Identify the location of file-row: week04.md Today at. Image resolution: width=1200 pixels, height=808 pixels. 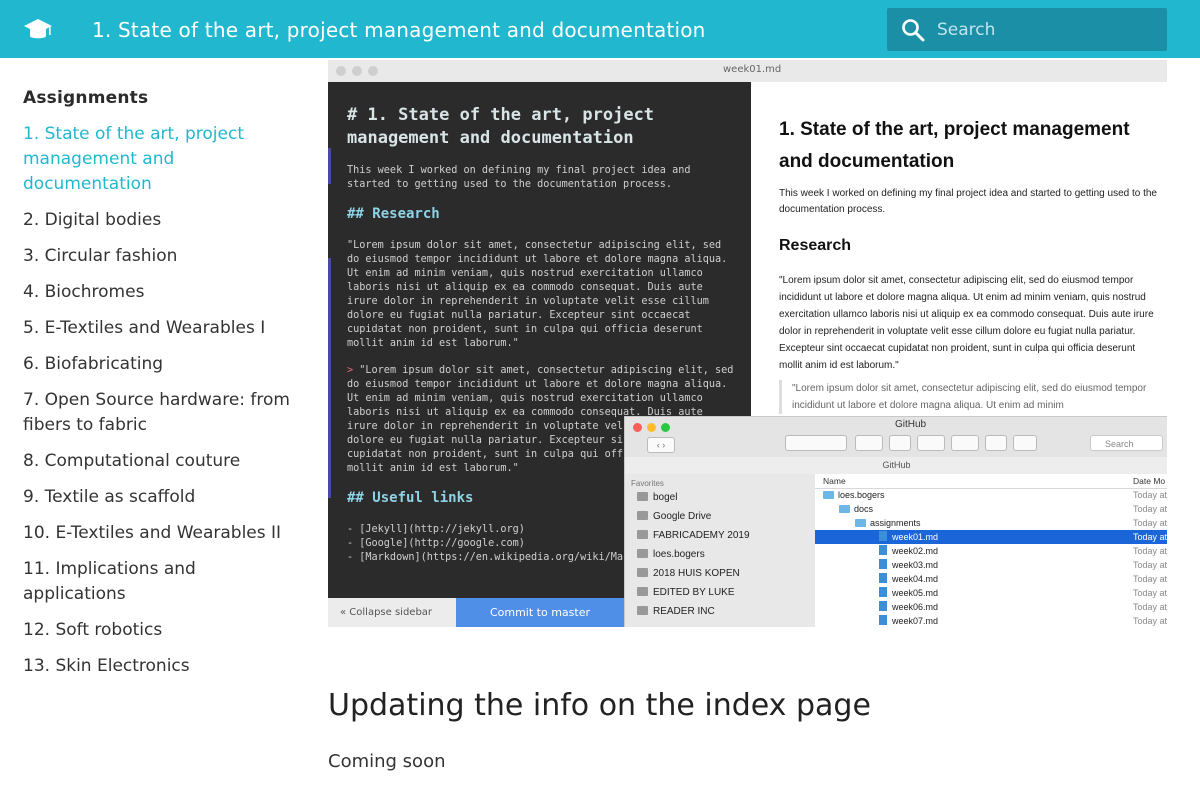
(991, 579).